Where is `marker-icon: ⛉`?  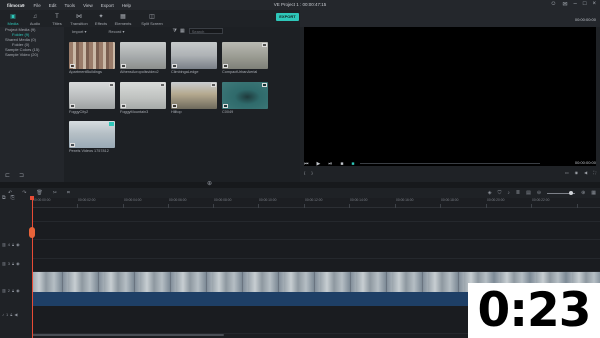
marker-icon: ⛉ is located at coordinates (500, 193).